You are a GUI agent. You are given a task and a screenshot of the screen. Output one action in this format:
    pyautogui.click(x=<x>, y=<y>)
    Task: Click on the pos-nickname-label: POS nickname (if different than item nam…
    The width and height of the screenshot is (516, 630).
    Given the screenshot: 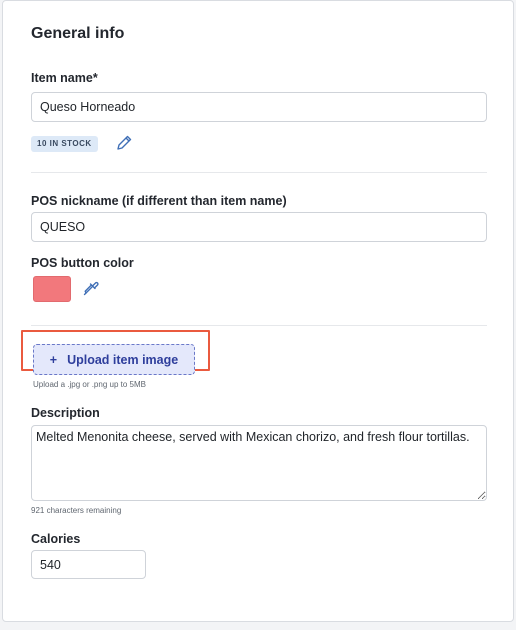 What is the action you would take?
    pyautogui.click(x=159, y=201)
    